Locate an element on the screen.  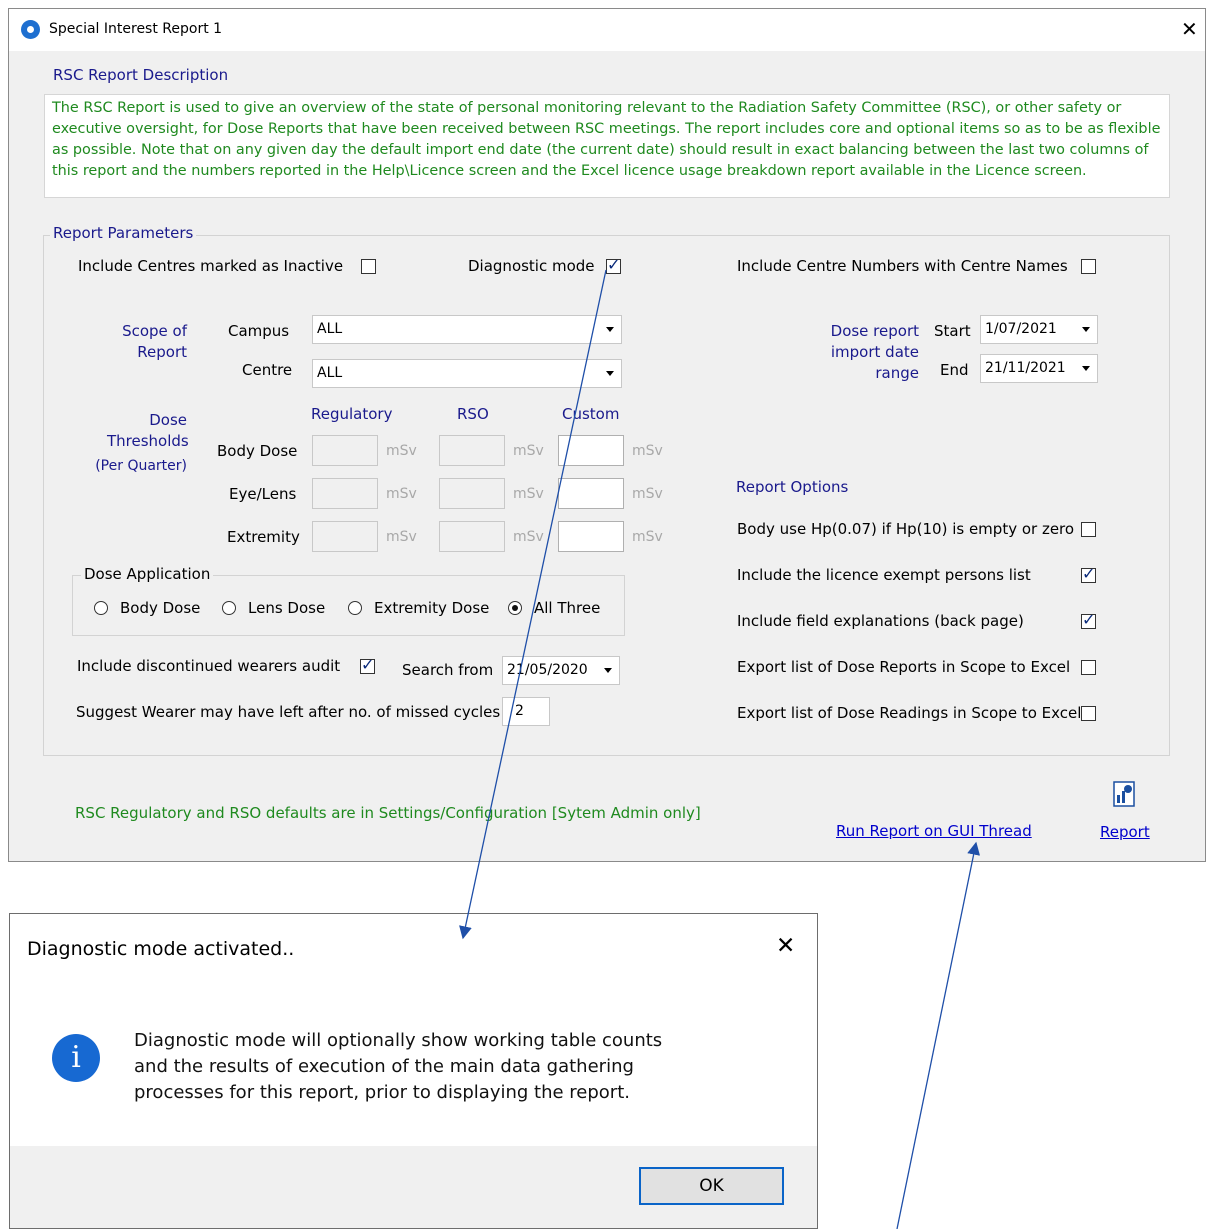
arrow-to-gui-thread-link is located at coordinates (938, 1035).